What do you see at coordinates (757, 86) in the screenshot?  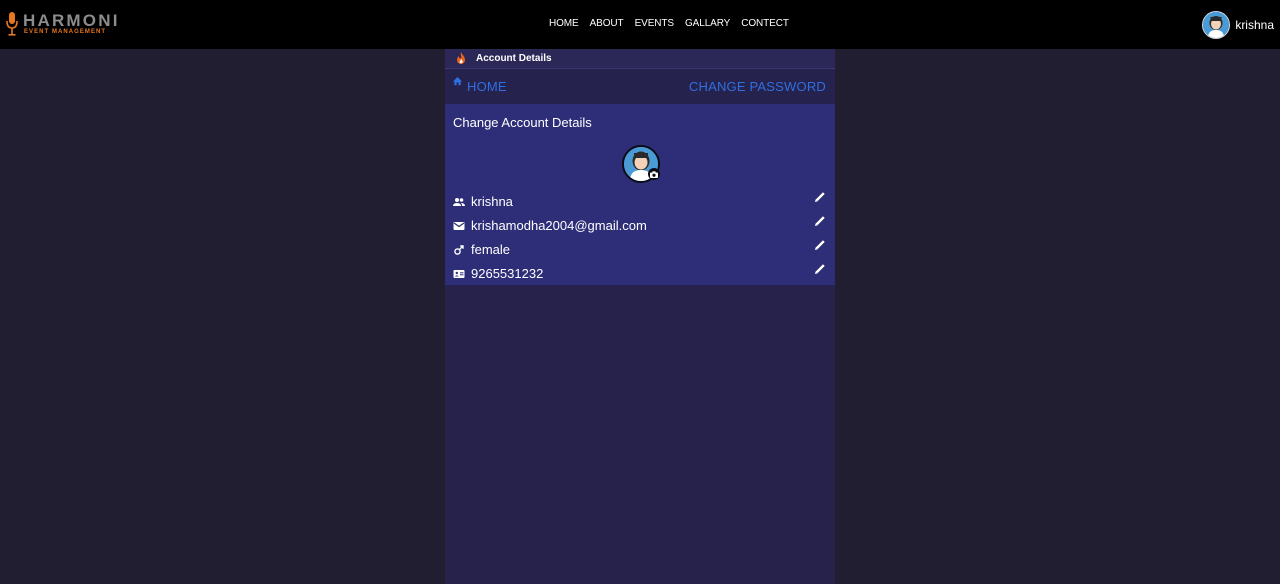 I see `change-password-link: CHANGE PASSWORD` at bounding box center [757, 86].